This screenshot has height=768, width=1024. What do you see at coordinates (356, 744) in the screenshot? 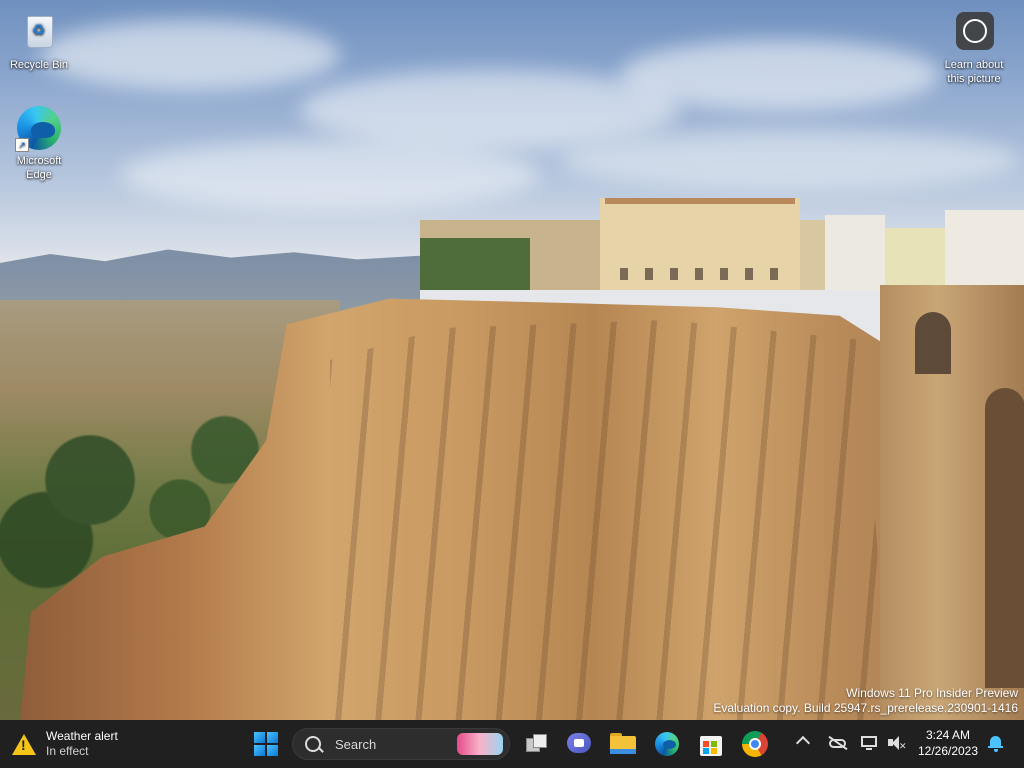
I see `search-placeholder: Search` at bounding box center [356, 744].